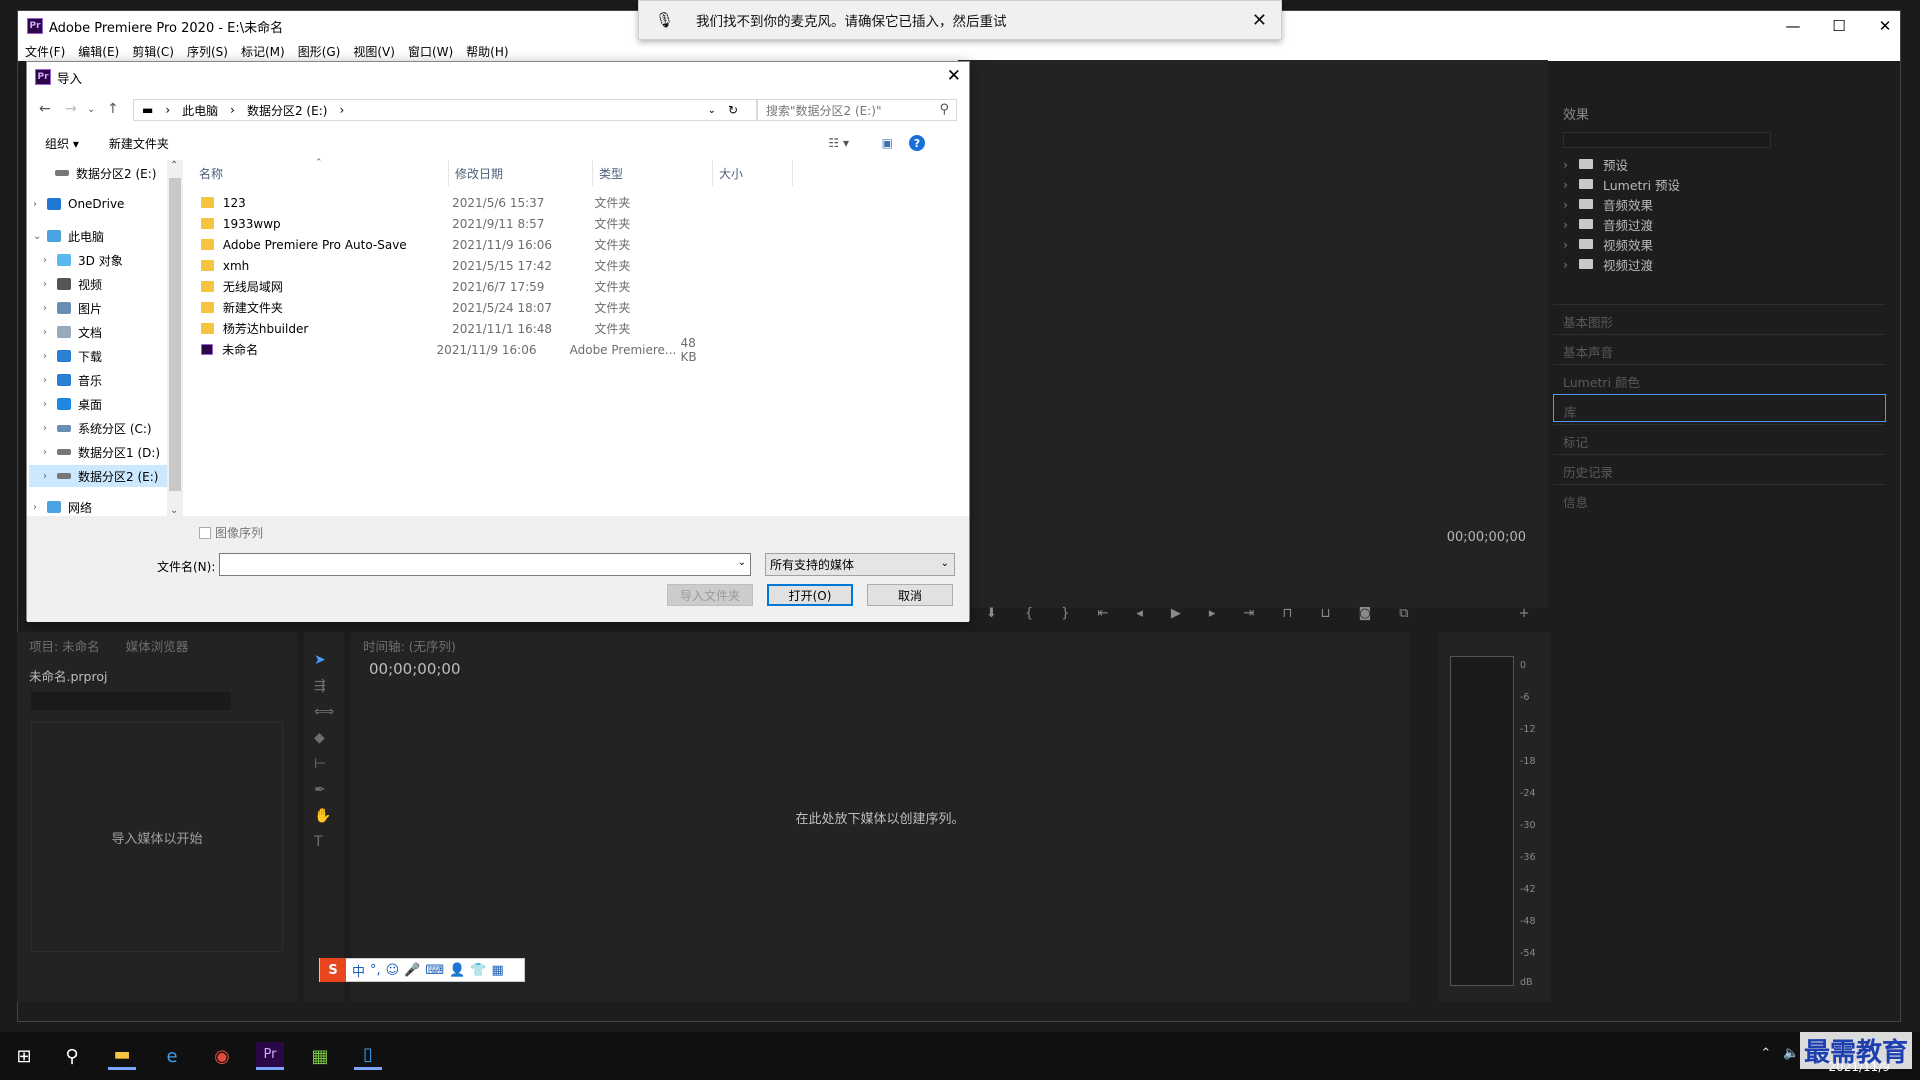 The width and height of the screenshot is (1920, 1080). Describe the element at coordinates (860, 564) in the screenshot. I see `file-type-select: 所有支持的媒体 ⌄` at that location.